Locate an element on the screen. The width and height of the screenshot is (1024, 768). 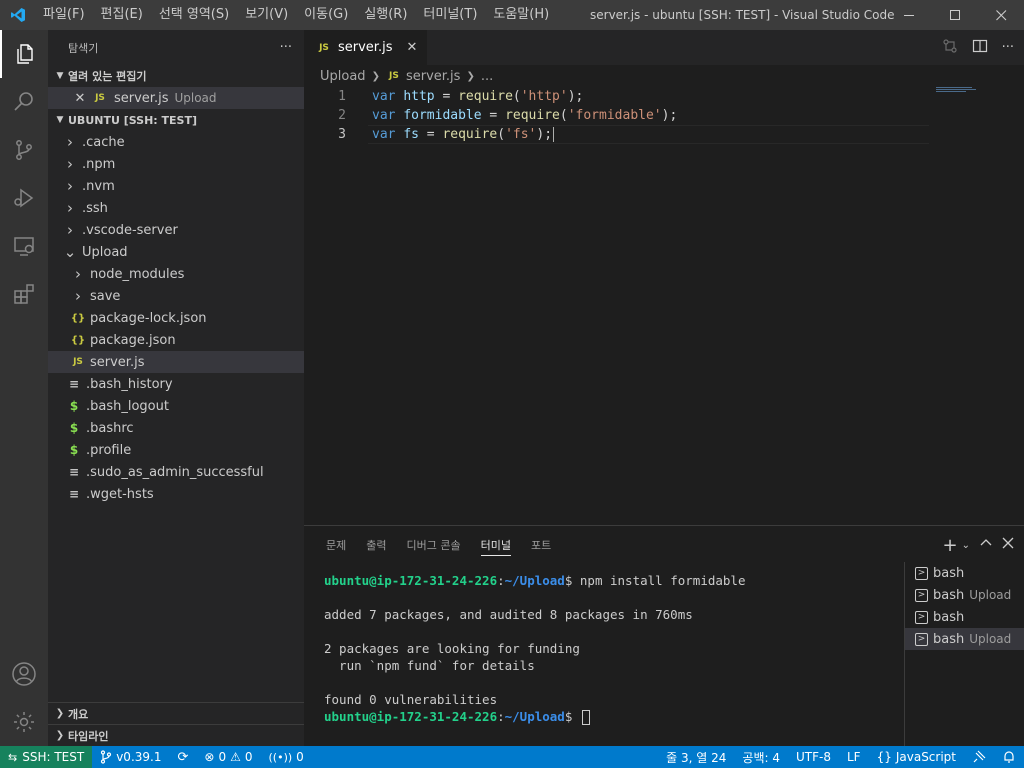
panel-tabs: 문제 출력 디버그 콘솔 터미널 포트 is located at coordinates (664, 545).